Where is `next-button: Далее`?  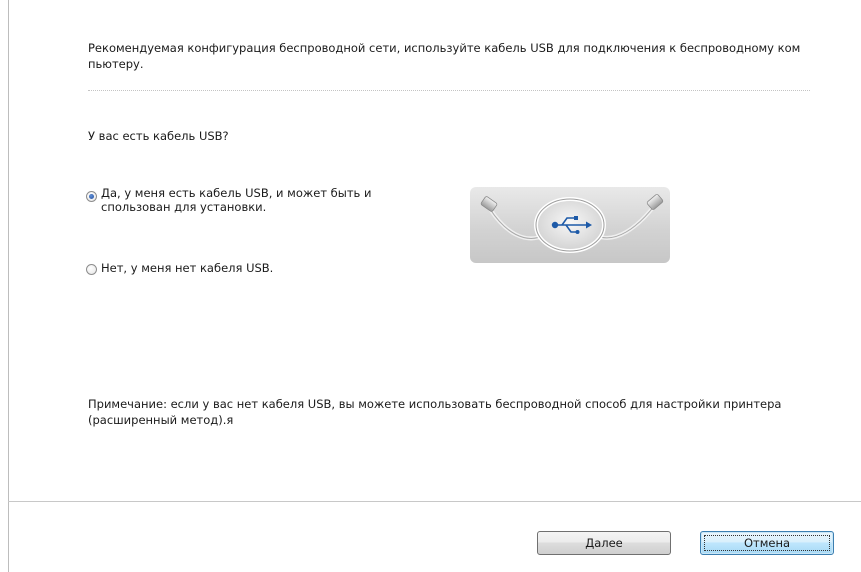 next-button: Далее is located at coordinates (604, 543).